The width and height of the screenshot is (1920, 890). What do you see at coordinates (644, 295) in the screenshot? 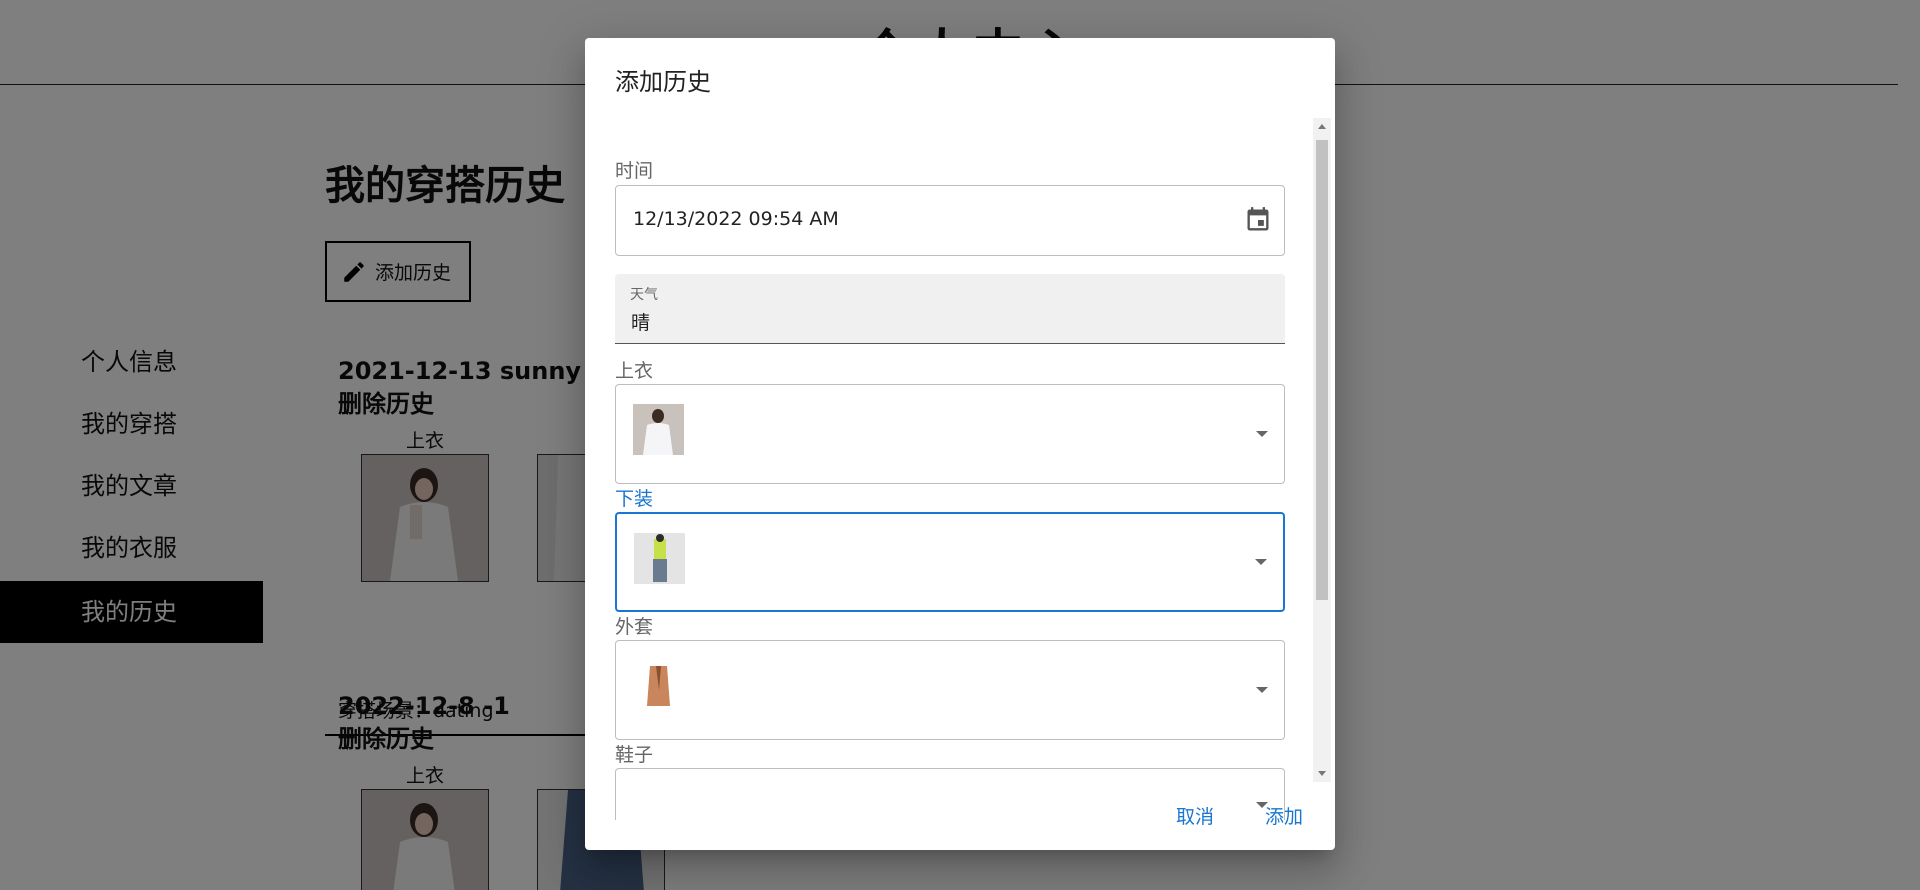
I see `weather-label: 天气` at bounding box center [644, 295].